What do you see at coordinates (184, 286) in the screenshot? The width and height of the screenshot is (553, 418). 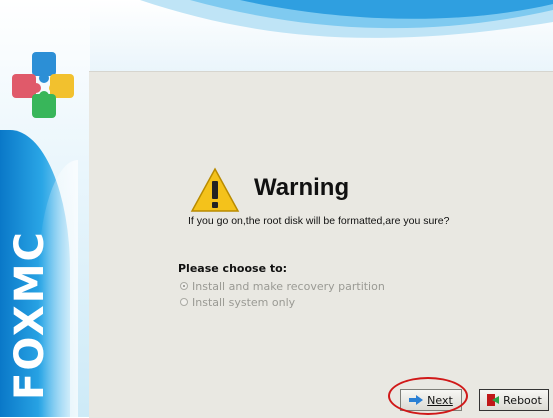 I see `radio-button-selected` at bounding box center [184, 286].